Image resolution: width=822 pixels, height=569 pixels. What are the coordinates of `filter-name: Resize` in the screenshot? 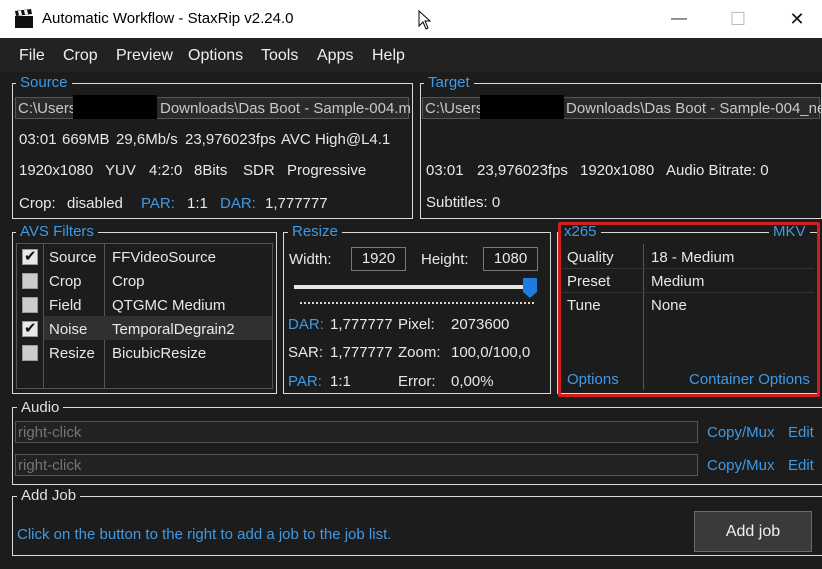 It's located at (72, 353).